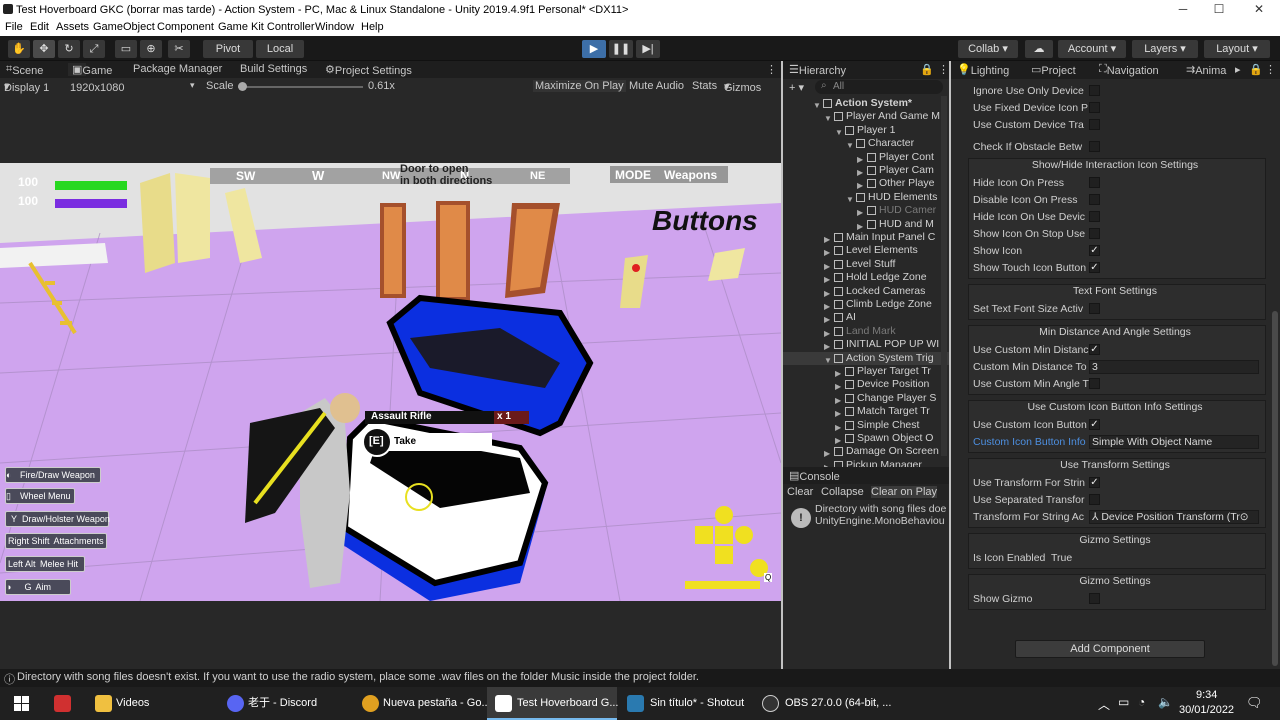 This screenshot has height=720, width=1280. What do you see at coordinates (866, 116) in the screenshot?
I see `hierarchy-row: ▼ Player And Game M` at bounding box center [866, 116].